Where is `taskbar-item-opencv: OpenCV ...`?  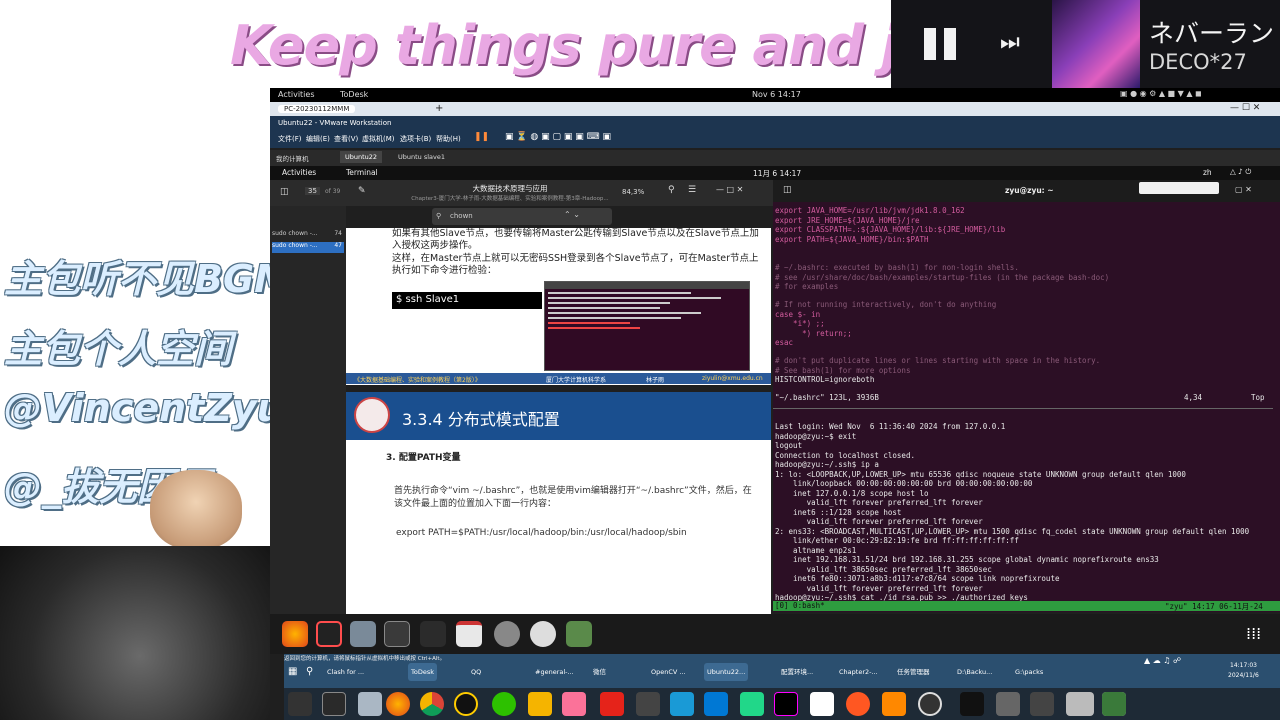 taskbar-item-opencv: OpenCV ... is located at coordinates (668, 672).